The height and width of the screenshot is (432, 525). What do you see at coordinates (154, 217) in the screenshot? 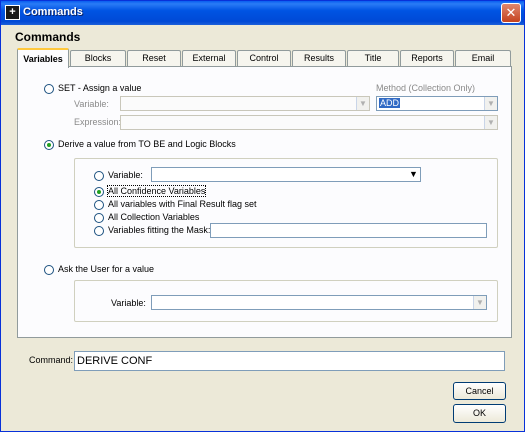
I see `all-collection-label: All Collection Variables` at bounding box center [154, 217].